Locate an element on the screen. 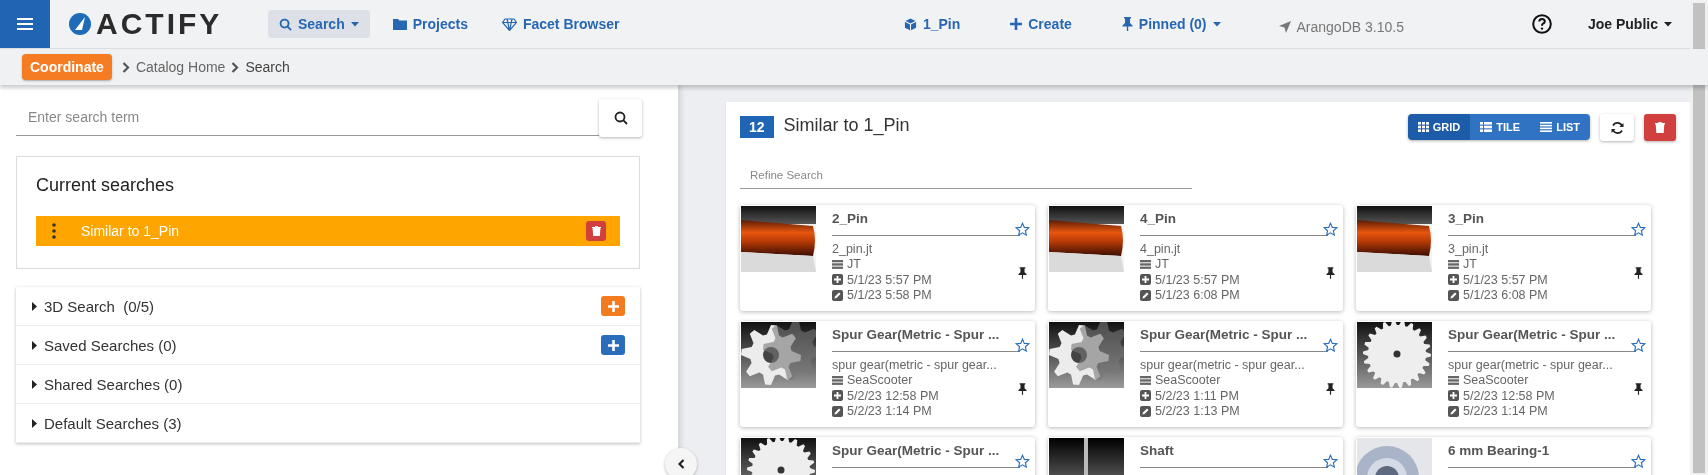 The width and height of the screenshot is (1708, 475). accordion-header: 3D Search (0/5) is located at coordinates (328, 306).